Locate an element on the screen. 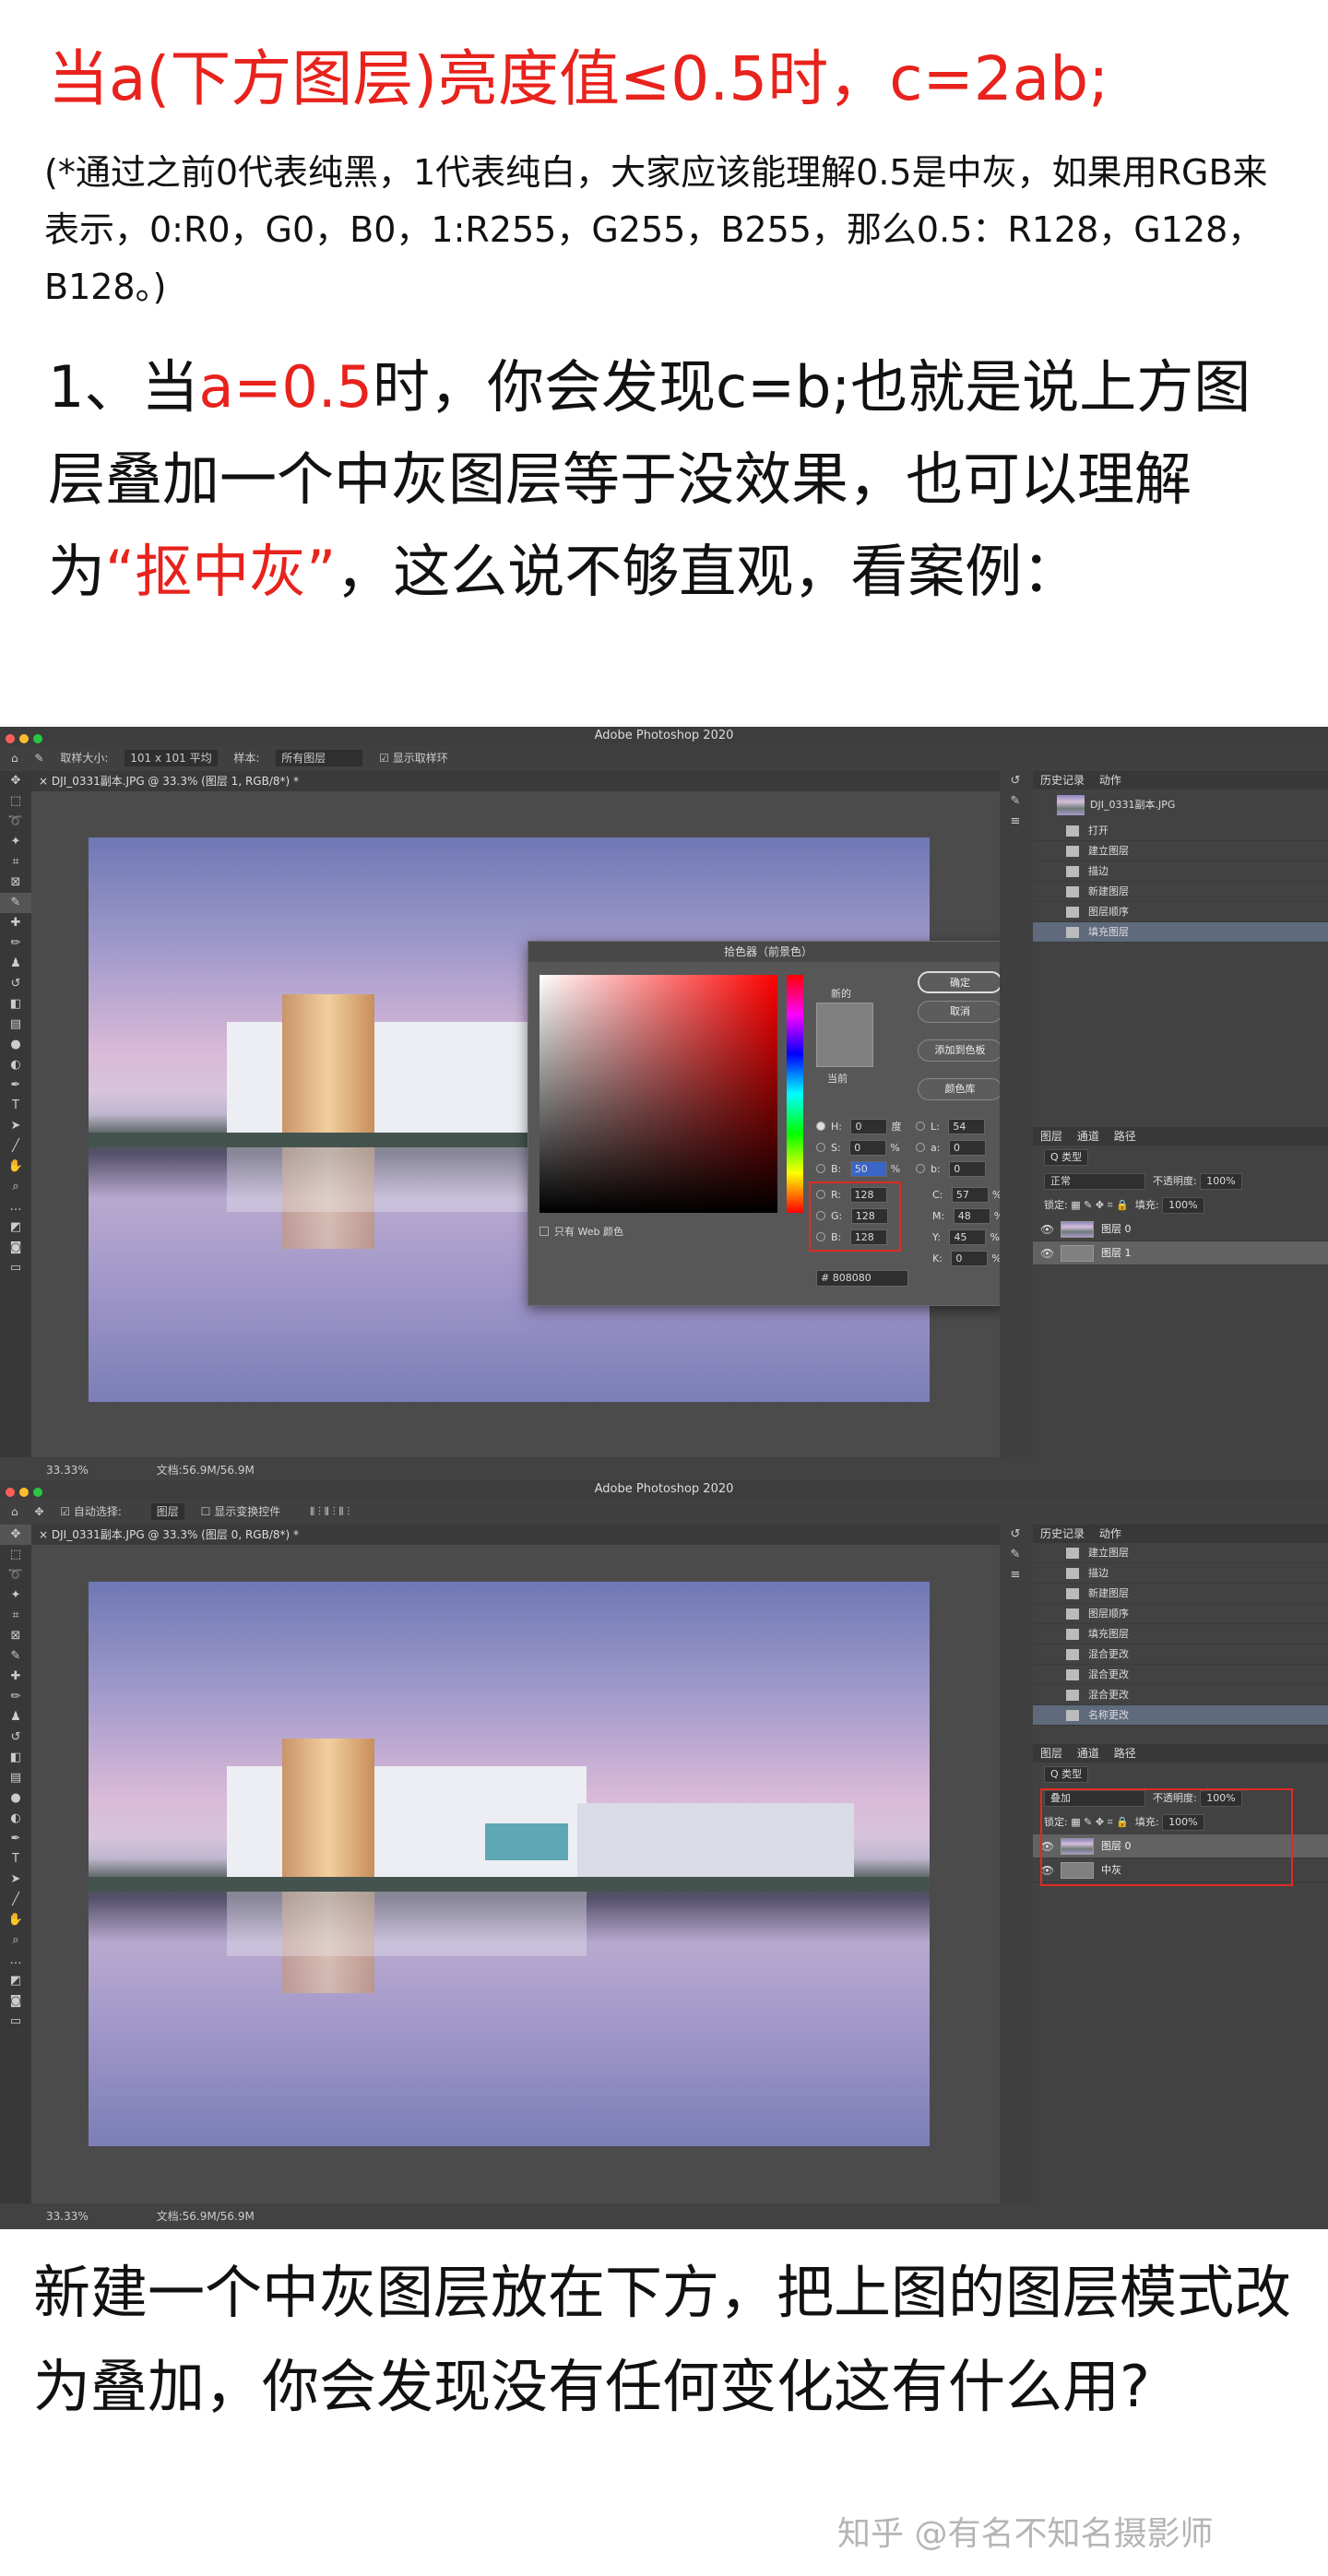 The width and height of the screenshot is (1328, 2576). ok-button: 确定 is located at coordinates (960, 982).